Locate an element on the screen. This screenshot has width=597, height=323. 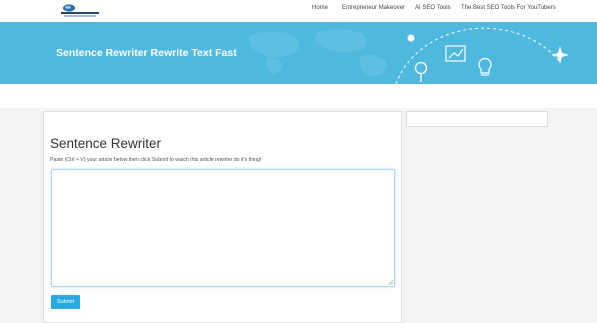
nav-home-link: Home is located at coordinates (320, 8).